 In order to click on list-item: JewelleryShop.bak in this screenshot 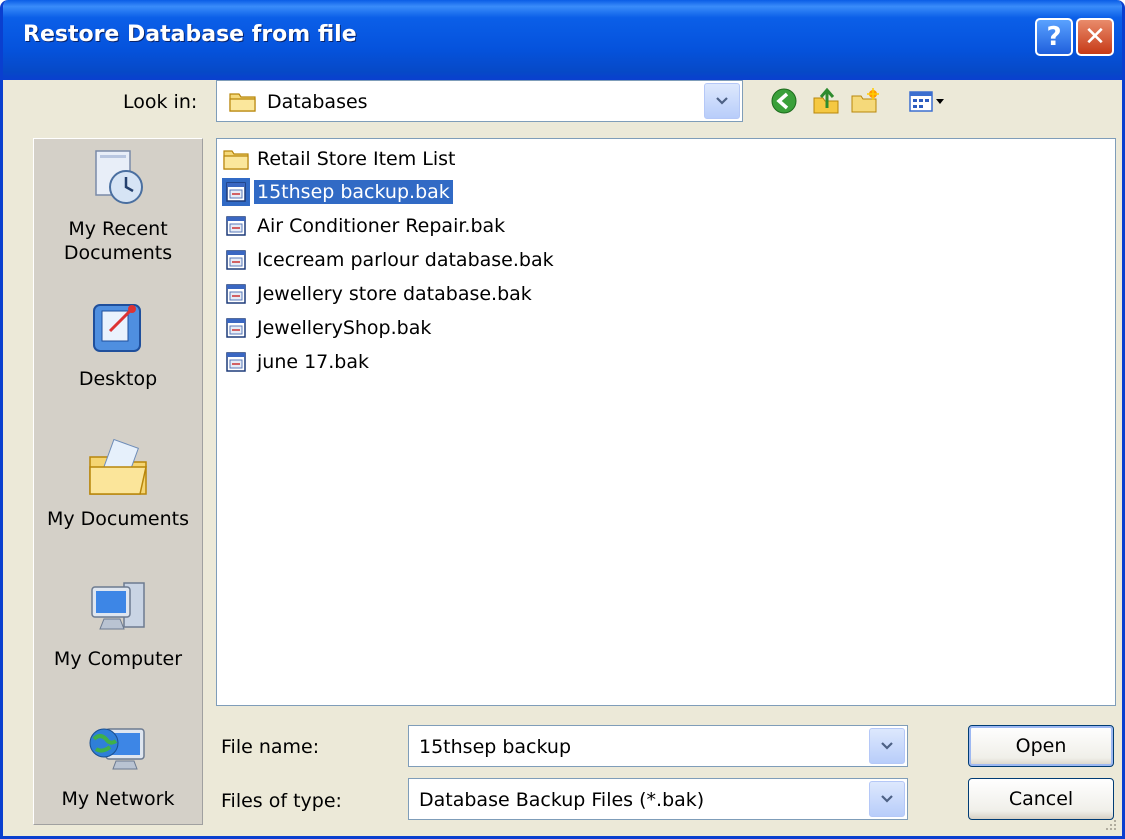, I will do `click(328, 328)`.